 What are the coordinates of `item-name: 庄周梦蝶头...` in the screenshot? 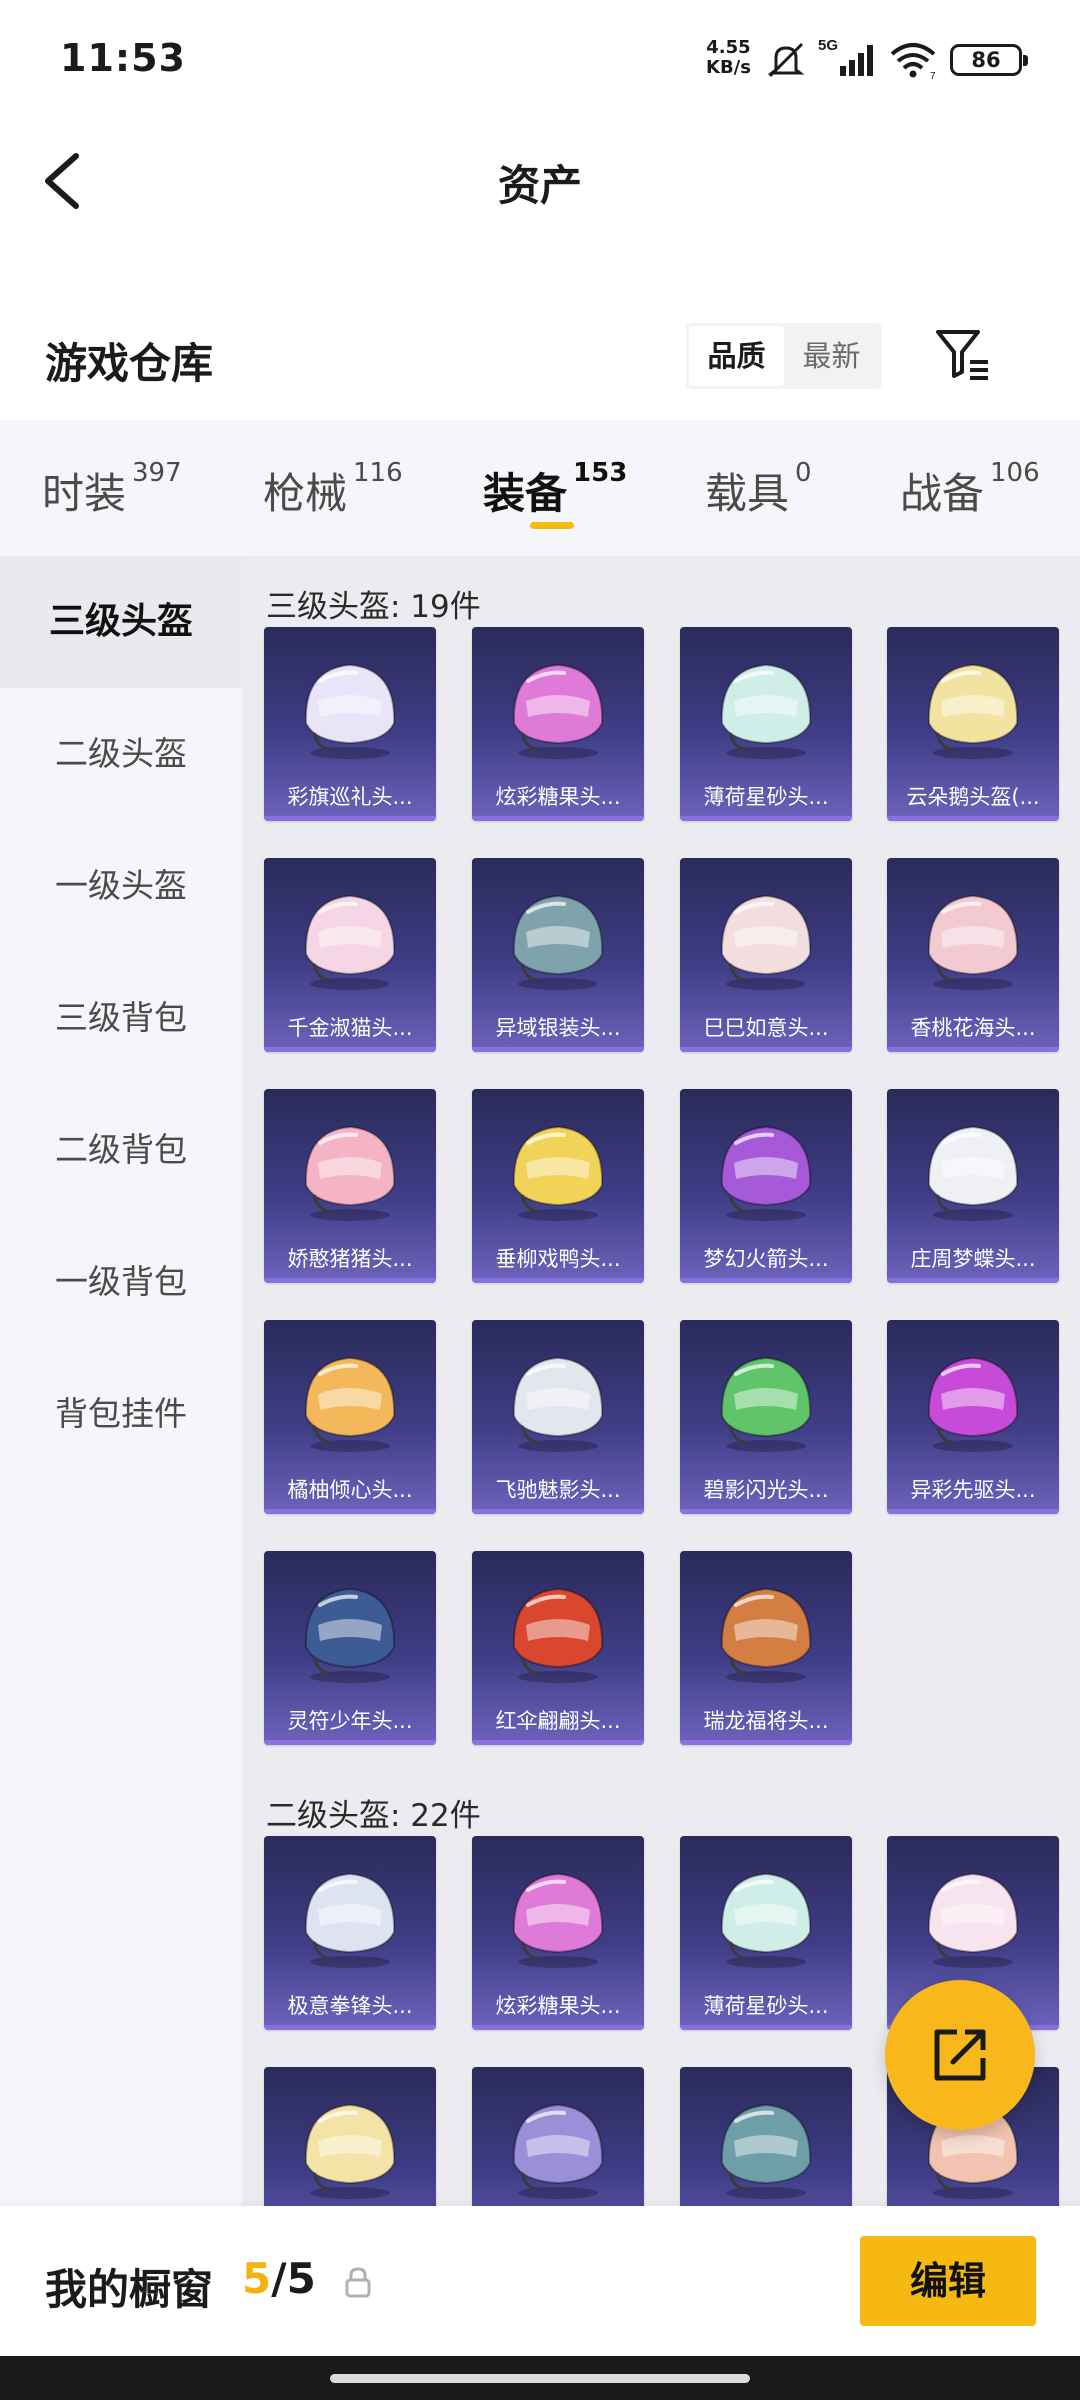 It's located at (973, 1259).